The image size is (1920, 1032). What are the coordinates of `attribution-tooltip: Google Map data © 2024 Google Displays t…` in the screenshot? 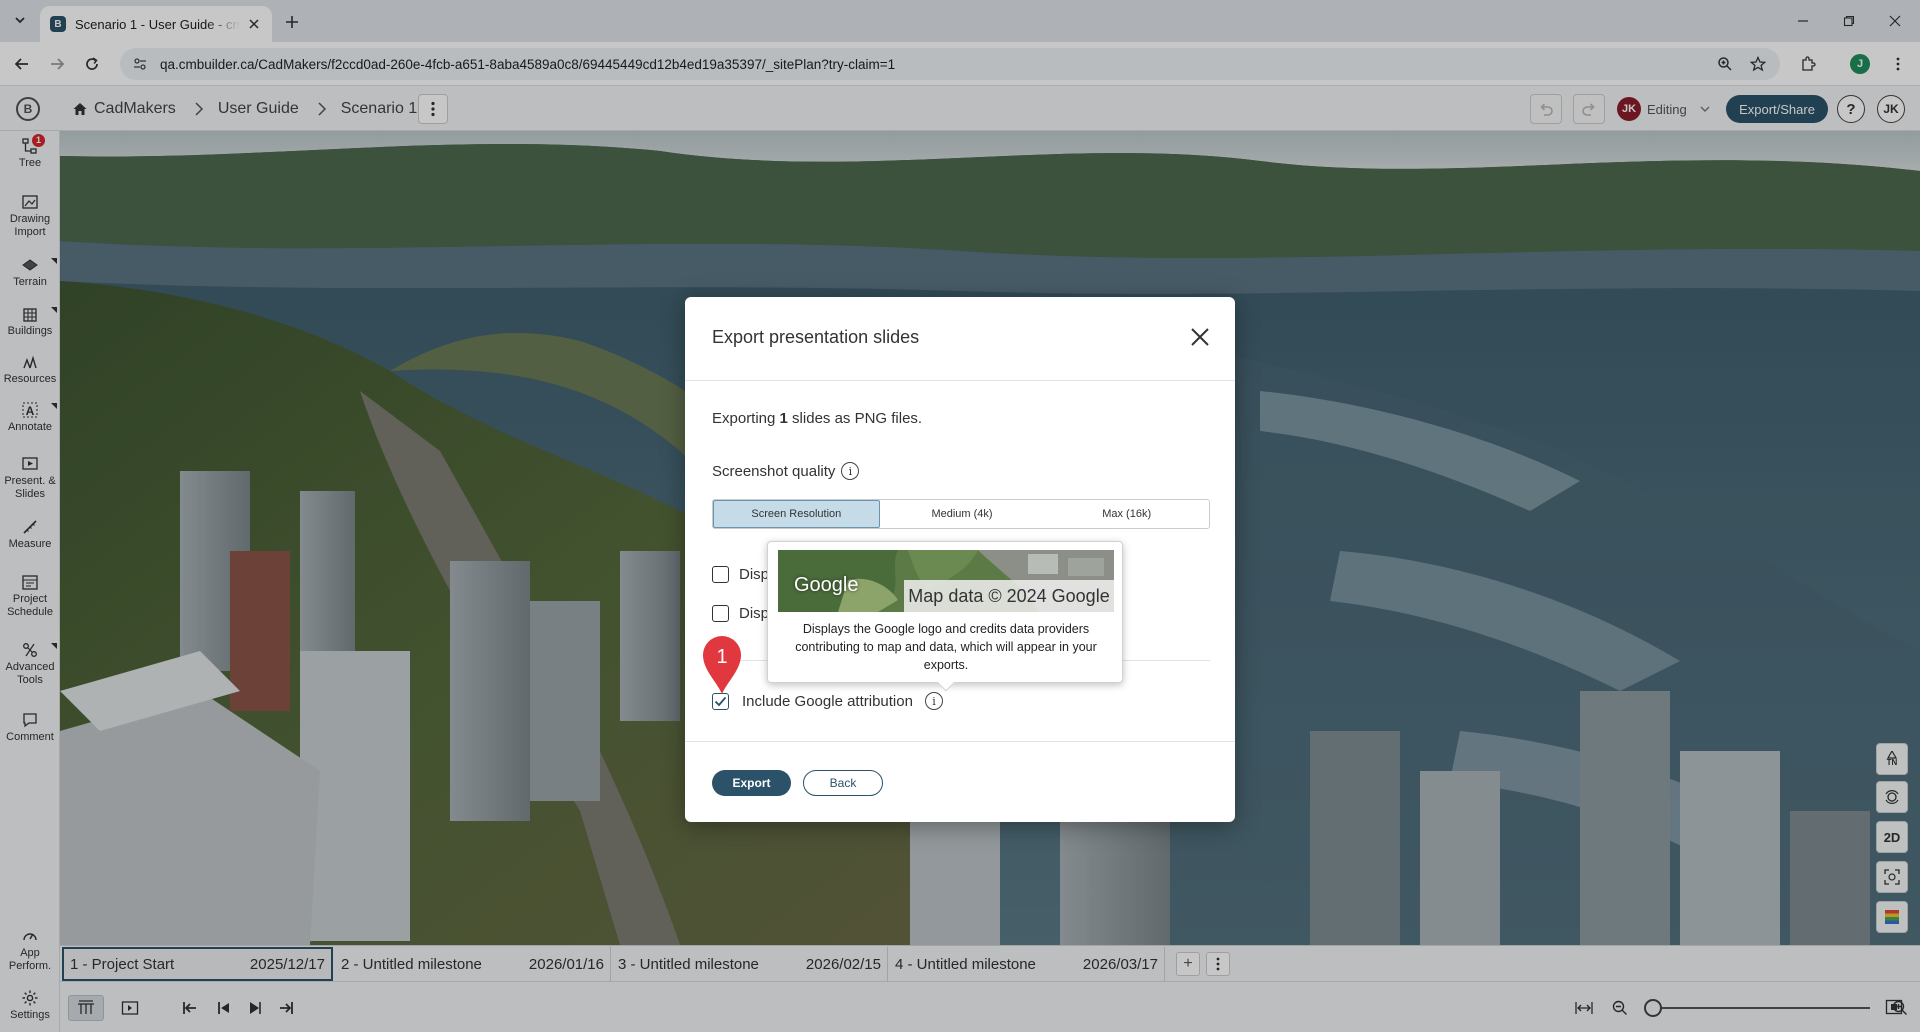 It's located at (945, 616).